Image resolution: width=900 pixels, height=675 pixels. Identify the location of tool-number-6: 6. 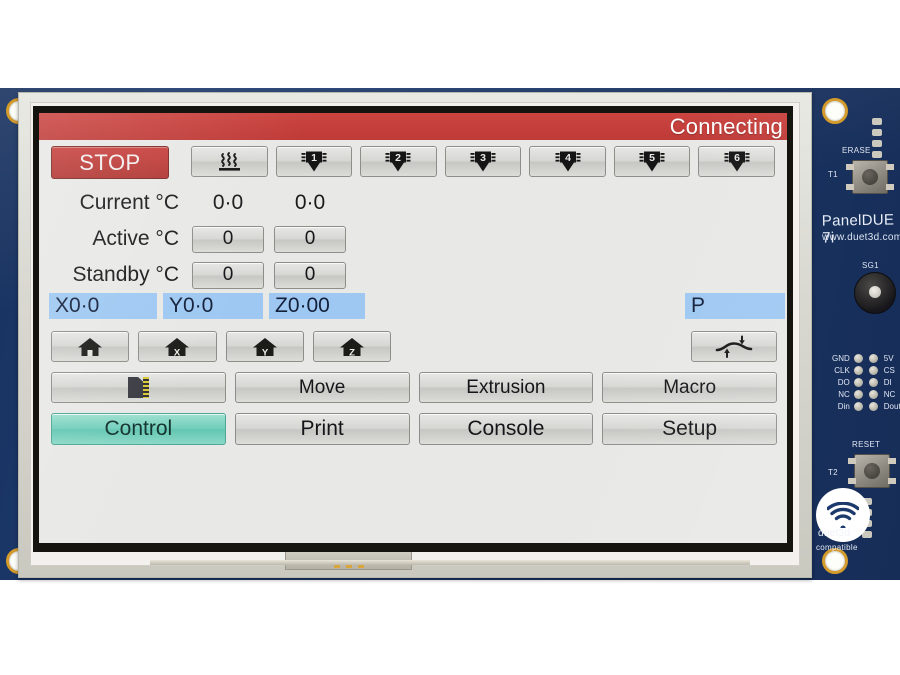
(737, 158).